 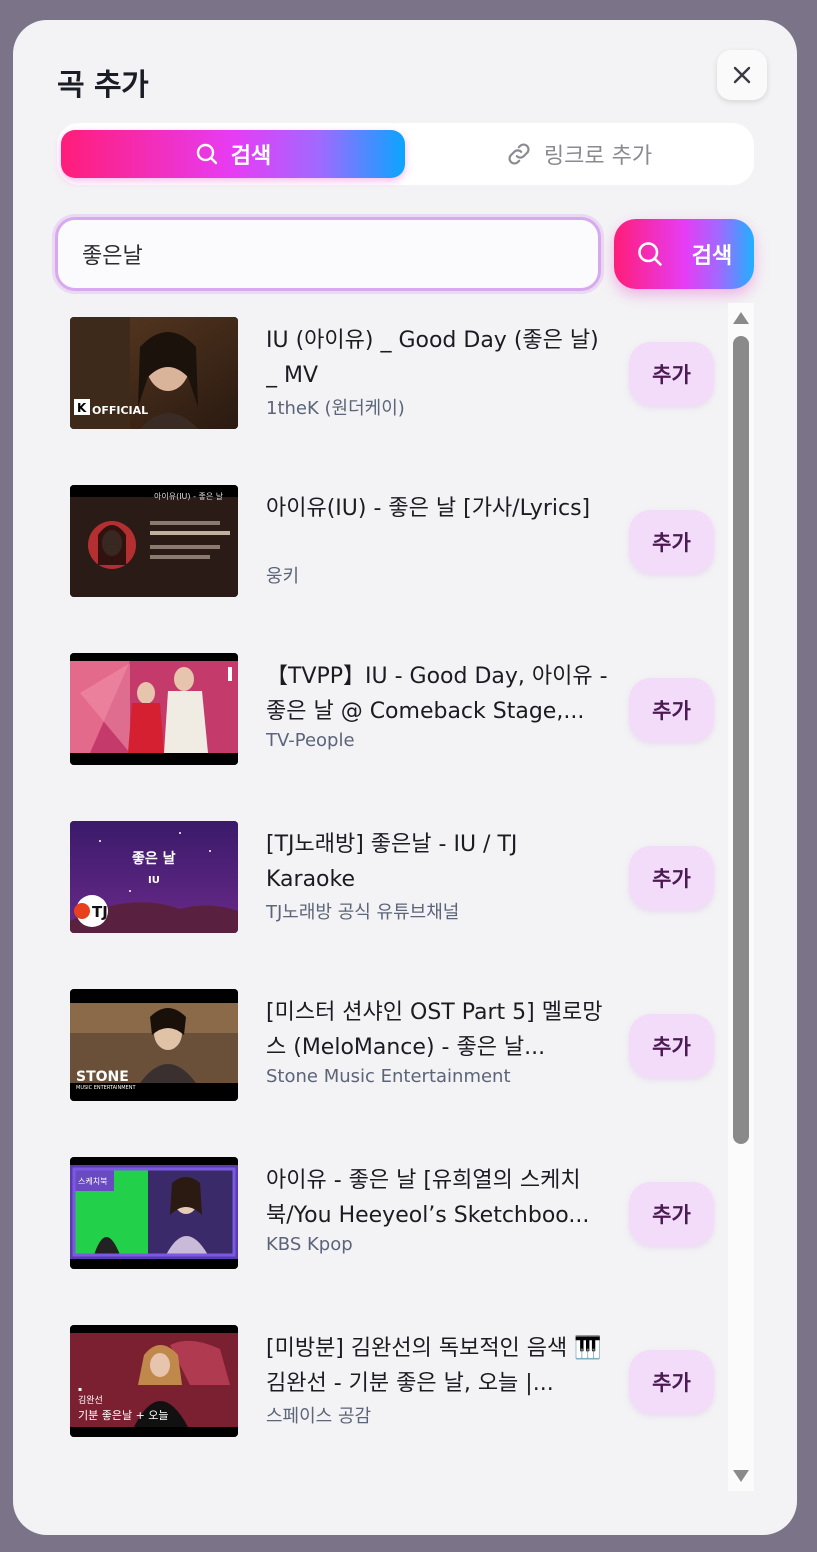 What do you see at coordinates (154, 1213) in the screenshot?
I see `video-thumbnail: 스케치북` at bounding box center [154, 1213].